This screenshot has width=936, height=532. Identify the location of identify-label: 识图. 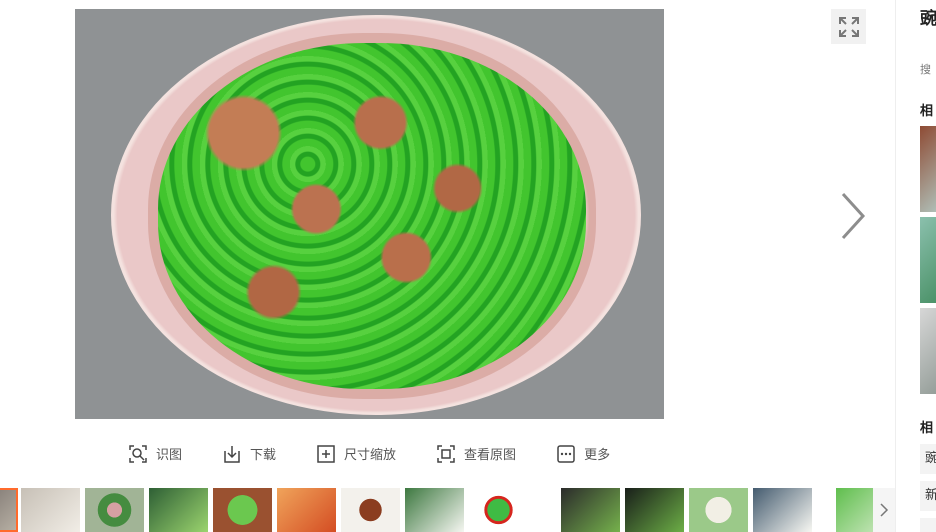
(169, 455).